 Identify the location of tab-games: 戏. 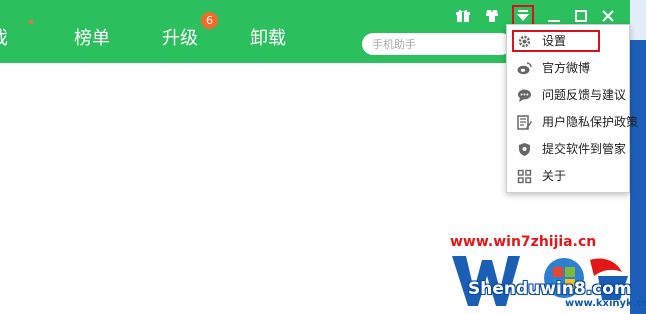
(4, 39).